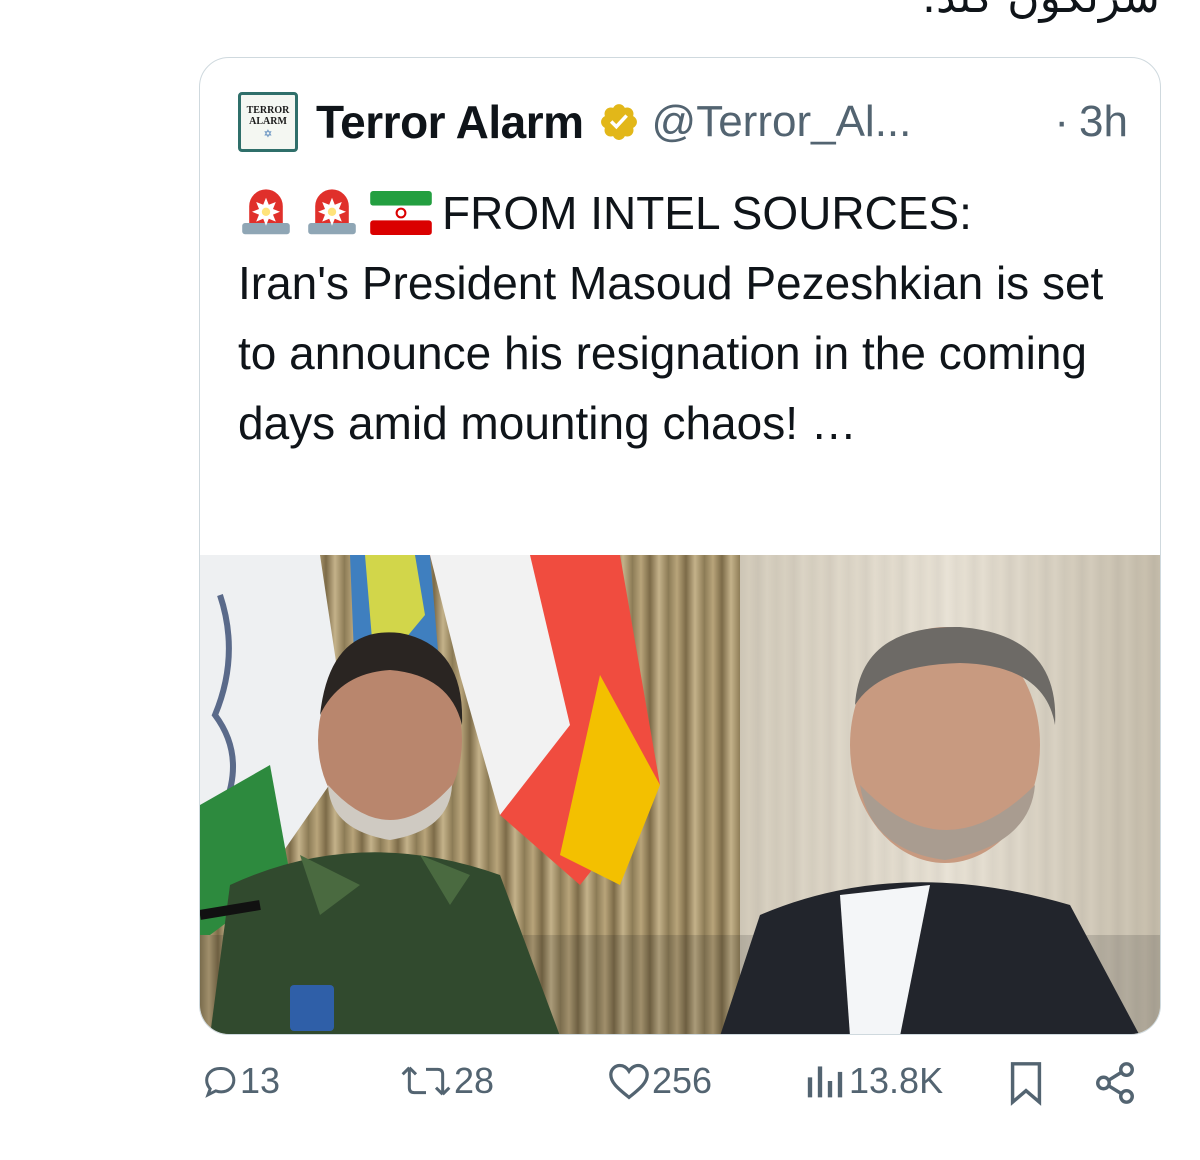 Image resolution: width=1200 pixels, height=1160 pixels. Describe the element at coordinates (426, 1081) in the screenshot. I see `repost-icon` at that location.